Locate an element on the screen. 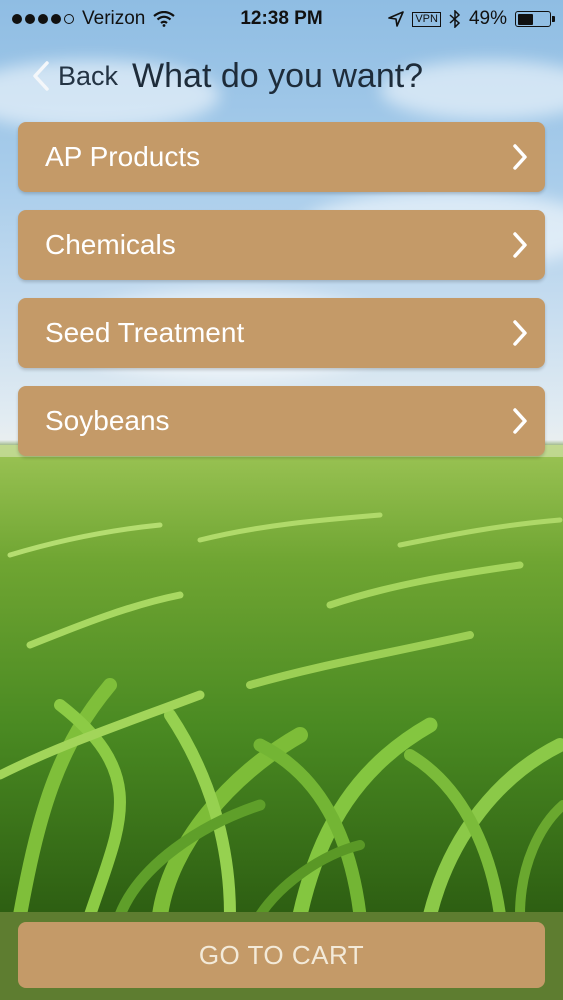  status-right: VPN 49% is located at coordinates (471, 19).